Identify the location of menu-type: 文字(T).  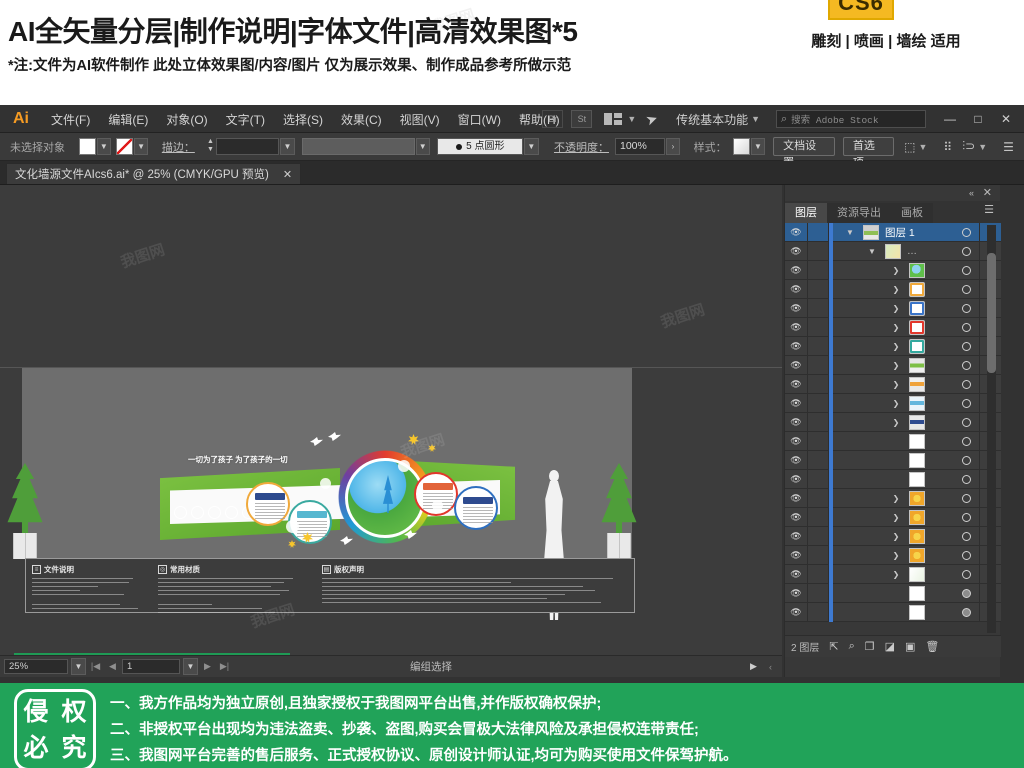
(245, 119).